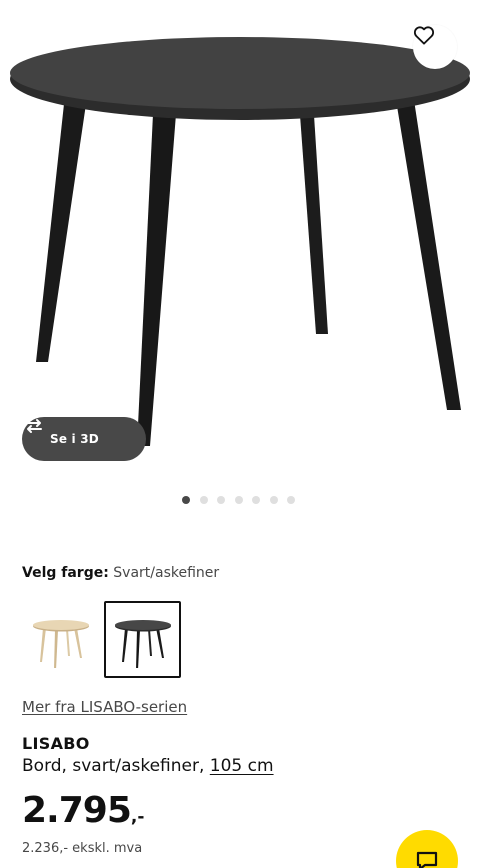 The height and width of the screenshot is (868, 480). Describe the element at coordinates (427, 859) in the screenshot. I see `chat-bubble-icon` at that location.